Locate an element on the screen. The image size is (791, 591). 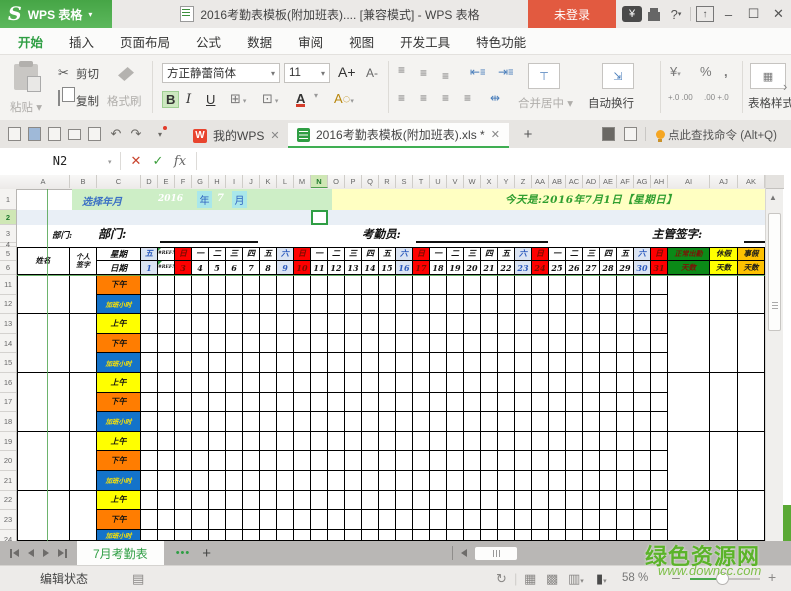
sheet-list-button: ••• is located at coordinates (183, 553).